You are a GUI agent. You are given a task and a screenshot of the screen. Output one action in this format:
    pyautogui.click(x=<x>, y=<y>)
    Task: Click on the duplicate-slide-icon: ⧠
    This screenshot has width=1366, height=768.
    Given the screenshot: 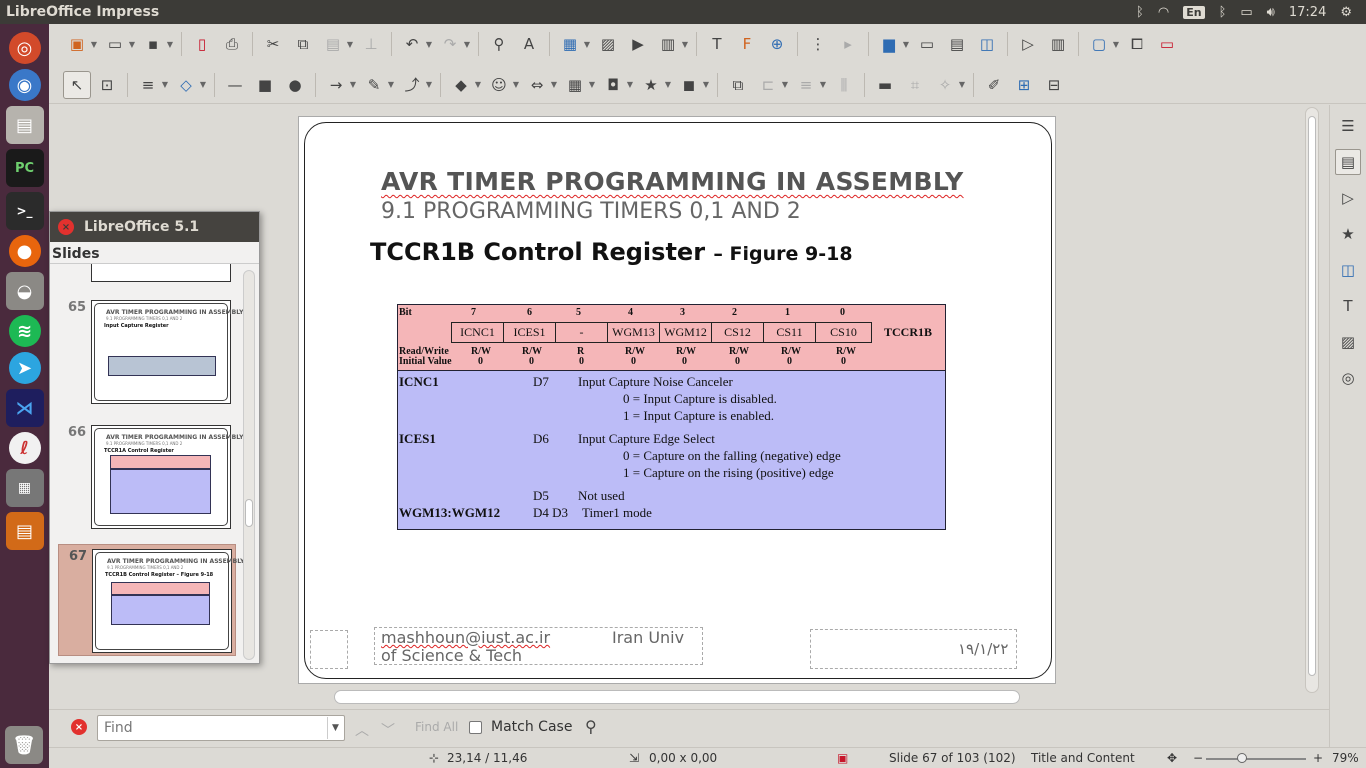 What is the action you would take?
    pyautogui.click(x=1137, y=44)
    